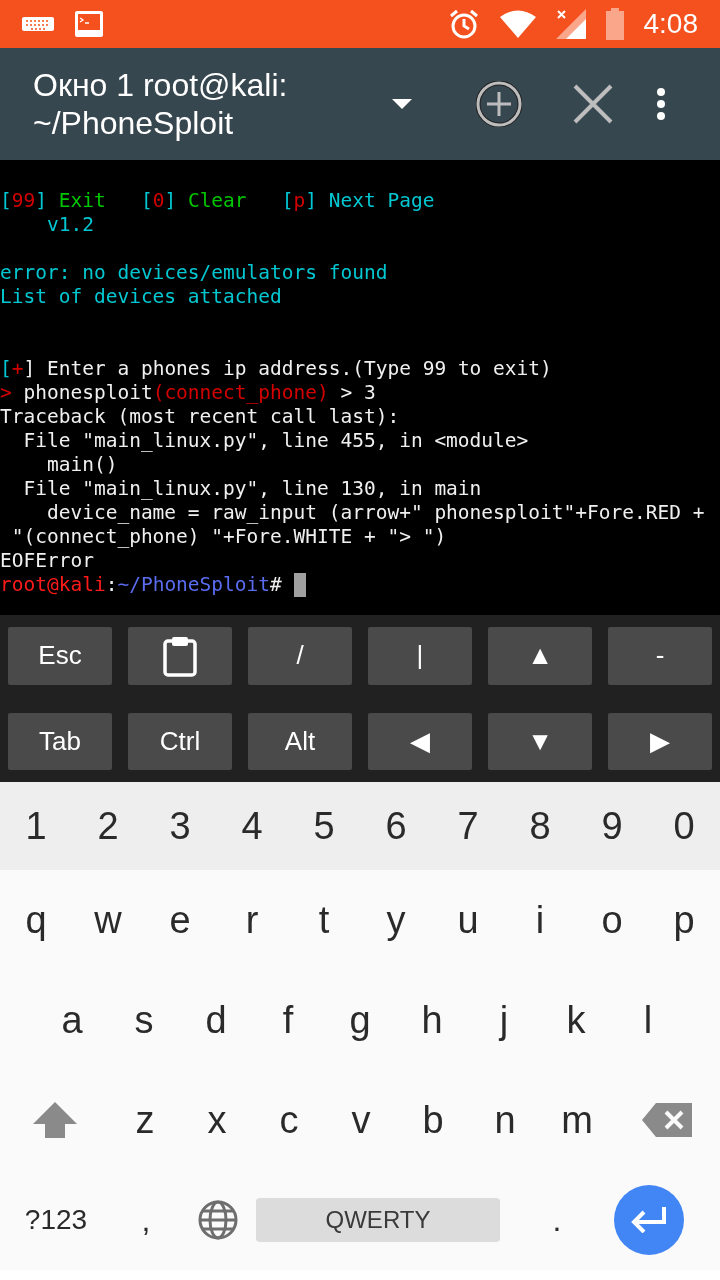 The image size is (720, 1280). What do you see at coordinates (396, 920) in the screenshot?
I see `keyboard-key: y` at bounding box center [396, 920].